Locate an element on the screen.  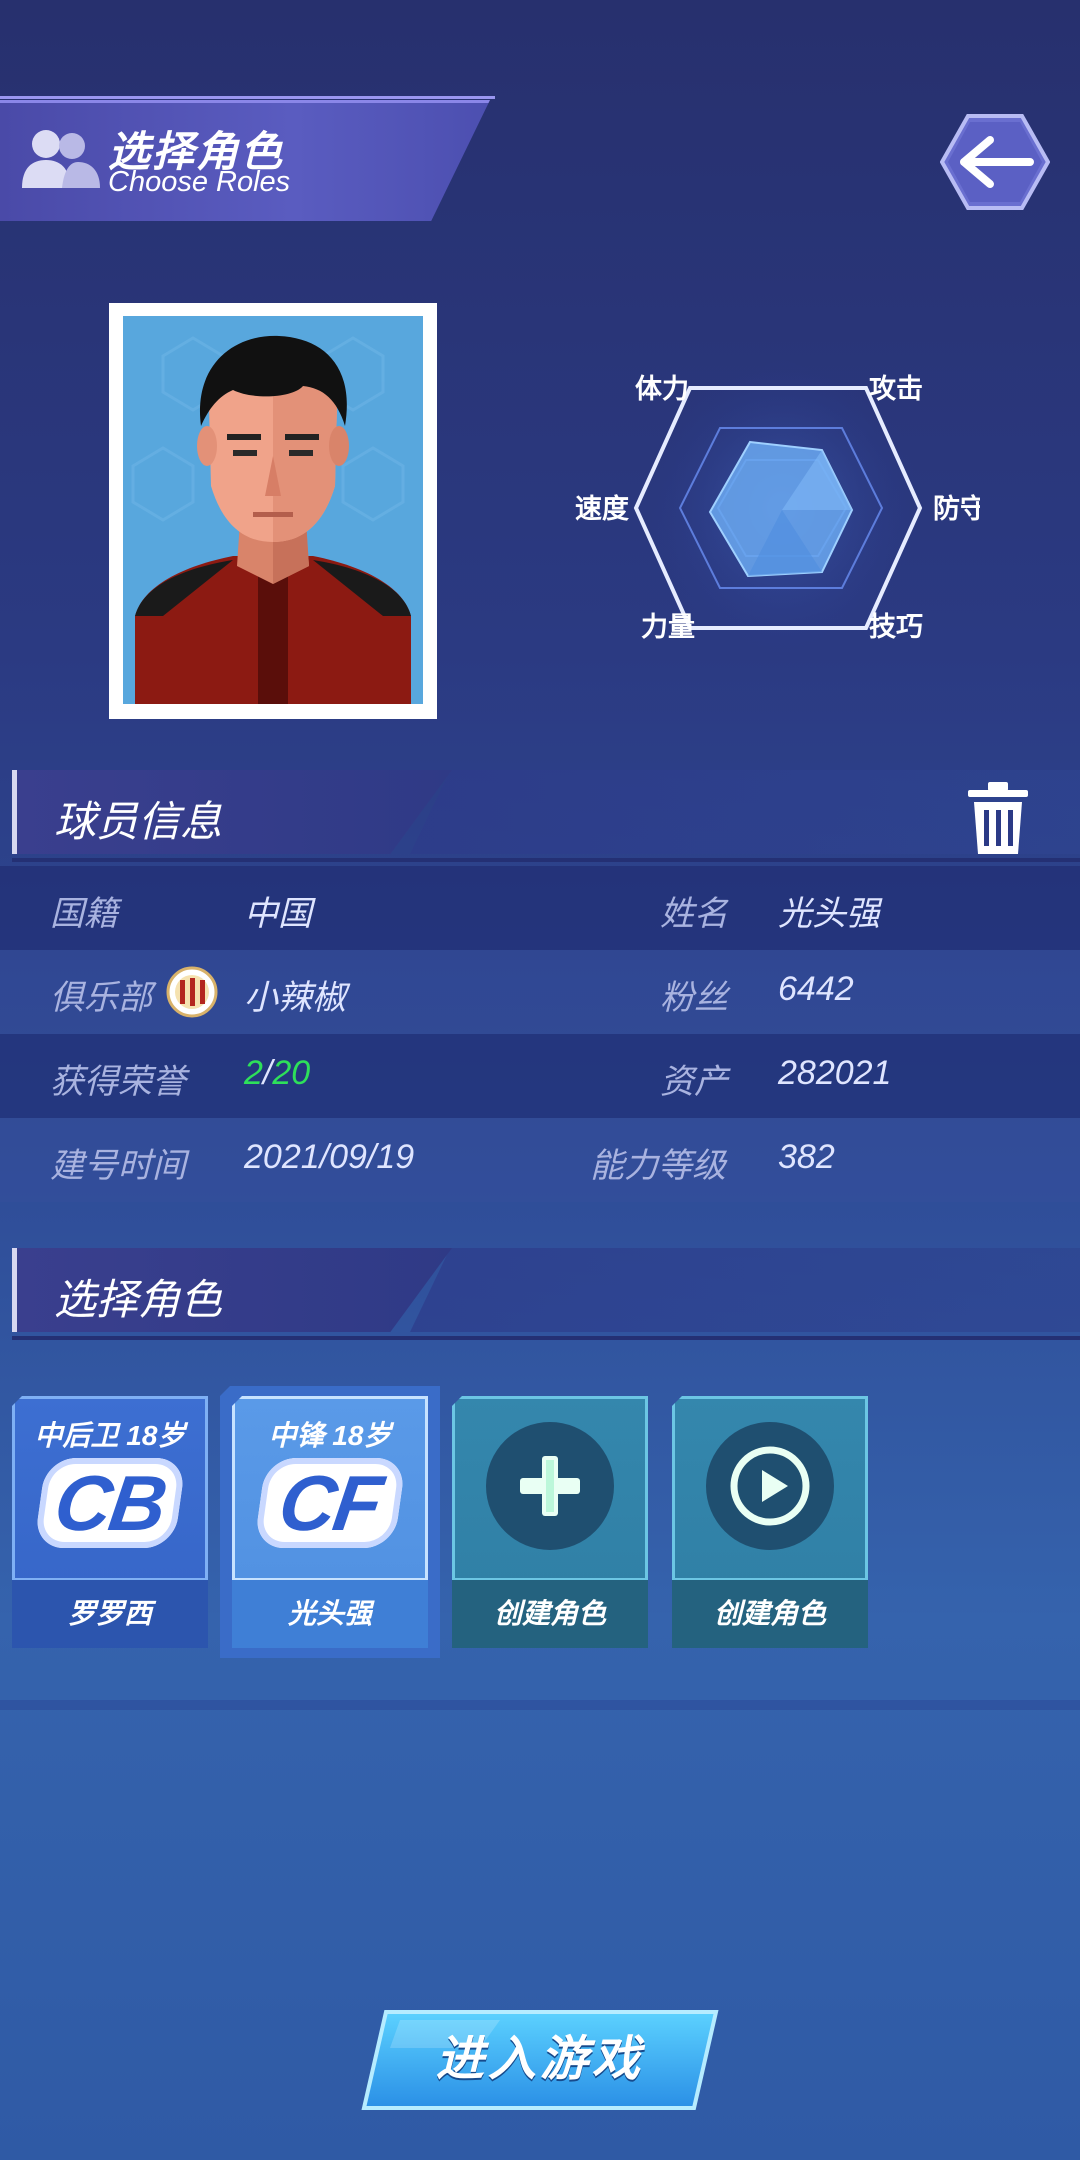
fans-label: 粉丝 is located at coordinates (694, 998).